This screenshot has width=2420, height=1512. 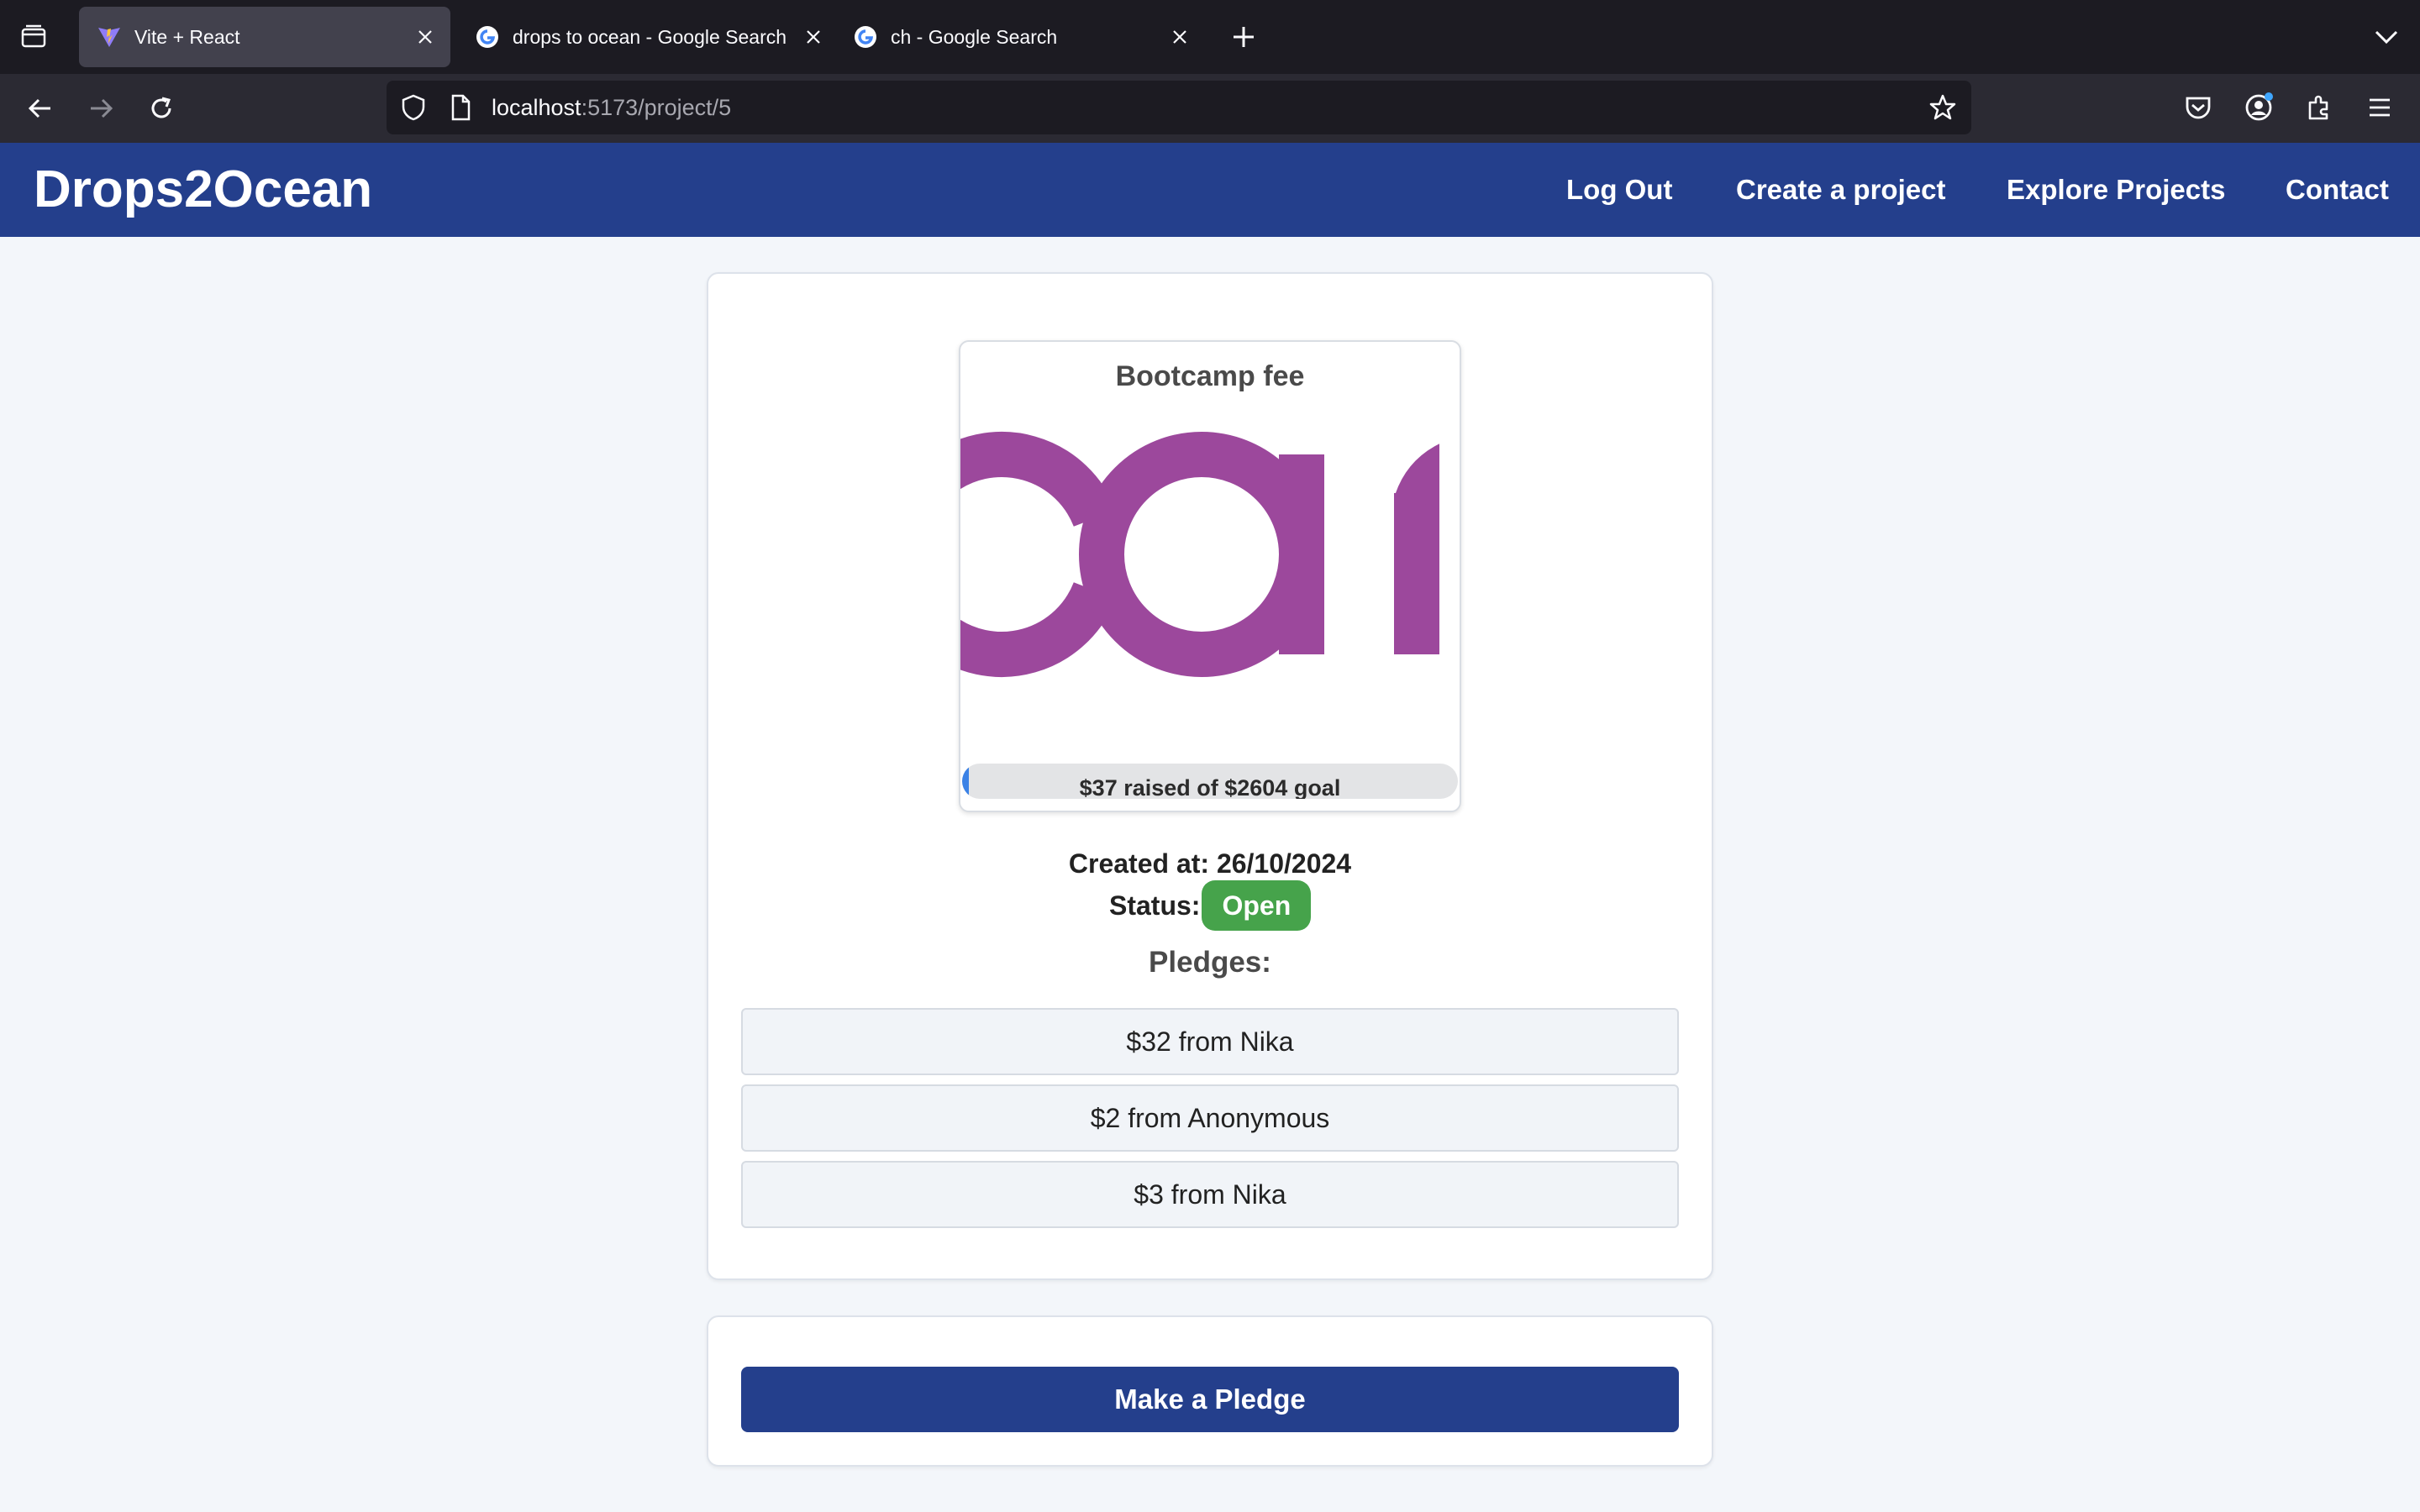 I want to click on funding-progress-bar: $37 raised of $2604 goal, so click(x=1210, y=781).